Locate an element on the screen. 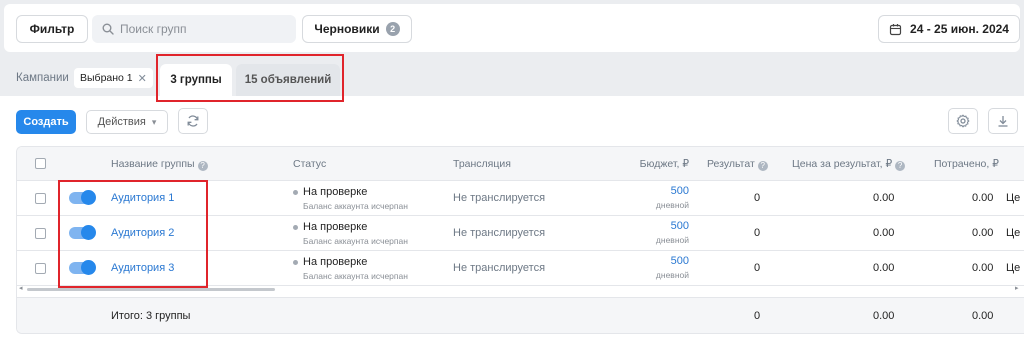  download-button is located at coordinates (1003, 121).